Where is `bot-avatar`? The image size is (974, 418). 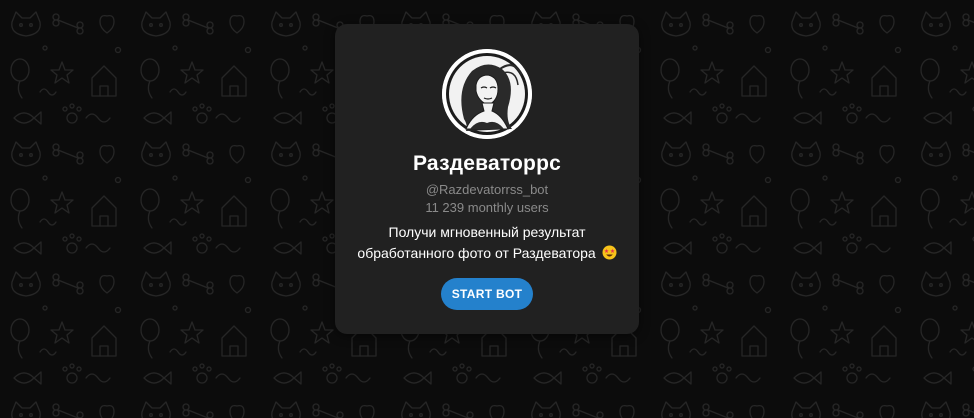 bot-avatar is located at coordinates (487, 94).